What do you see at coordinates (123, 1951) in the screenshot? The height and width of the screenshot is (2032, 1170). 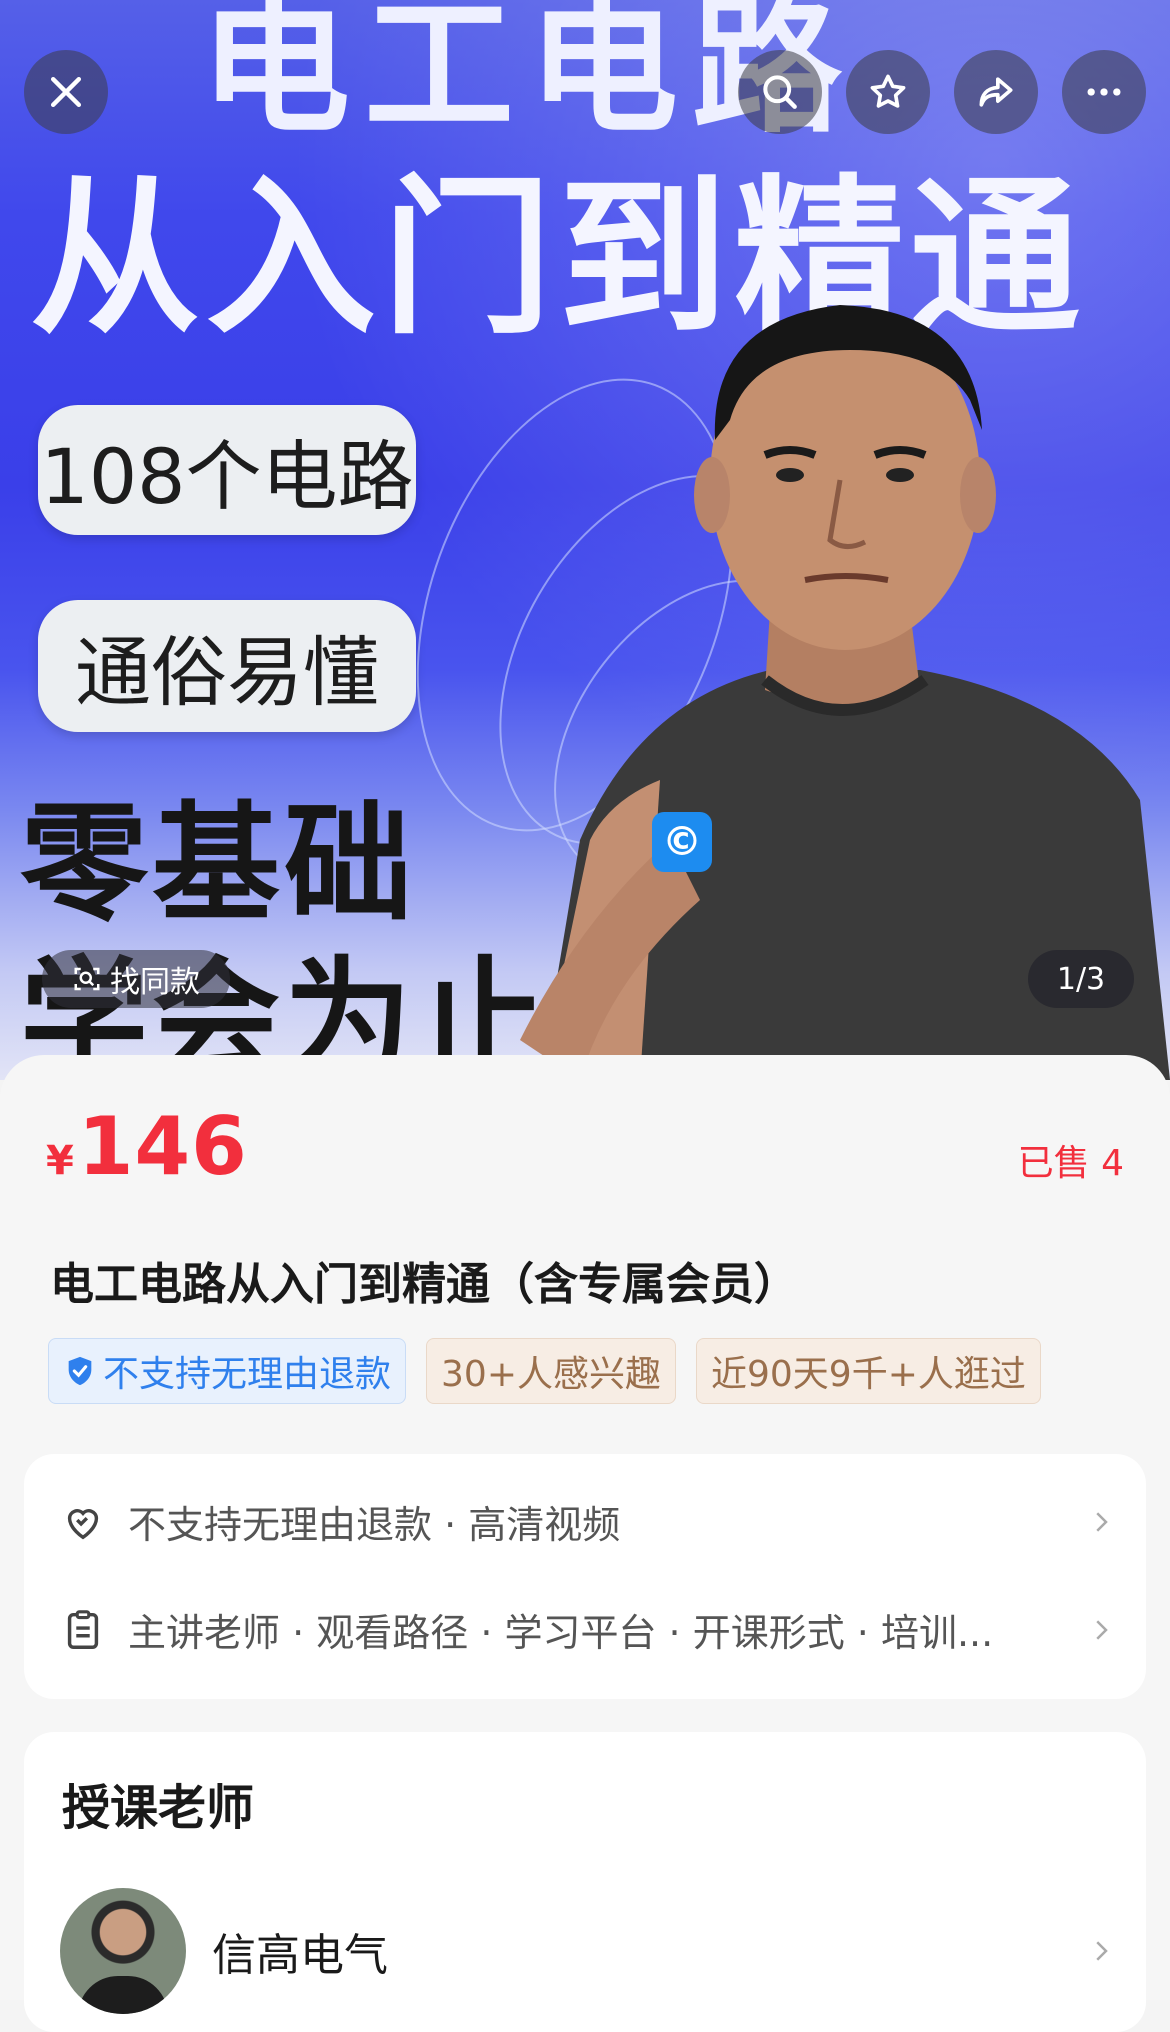 I see `teacher-avatar` at bounding box center [123, 1951].